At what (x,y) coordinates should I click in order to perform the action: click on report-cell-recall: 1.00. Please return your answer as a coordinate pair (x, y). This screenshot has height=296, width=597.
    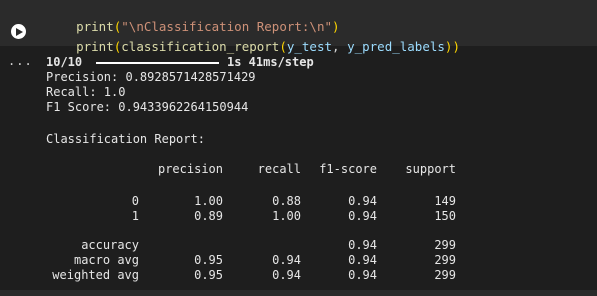
    Looking at the image, I should click on (286, 216).